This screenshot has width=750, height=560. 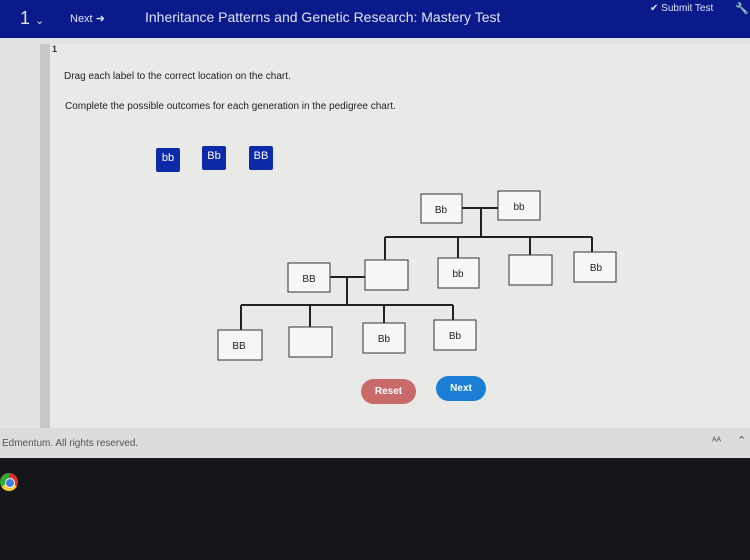 I want to click on footer: Edmentum. All rights reserved. ᴬᴬ ⌃, so click(x=375, y=443).